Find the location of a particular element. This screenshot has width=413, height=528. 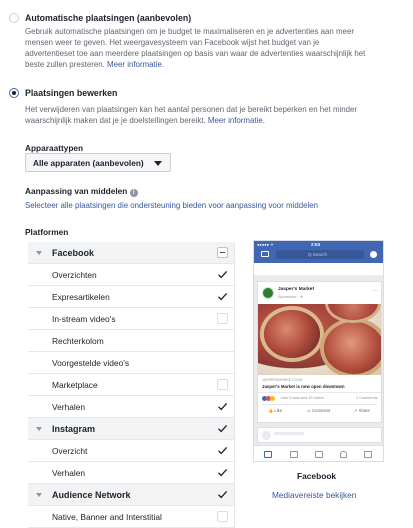

preview-search-bar: Q Search is located at coordinates (320, 254).